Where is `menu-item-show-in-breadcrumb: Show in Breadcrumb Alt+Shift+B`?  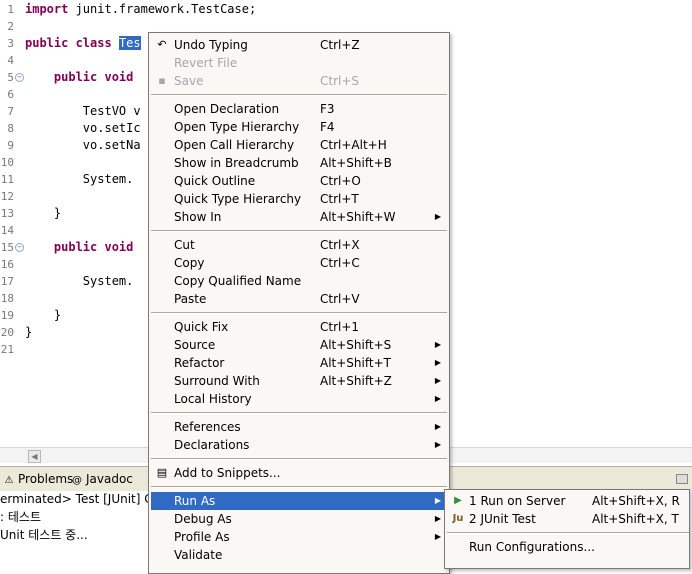 menu-item-show-in-breadcrumb: Show in Breadcrumb Alt+Shift+B is located at coordinates (299, 163).